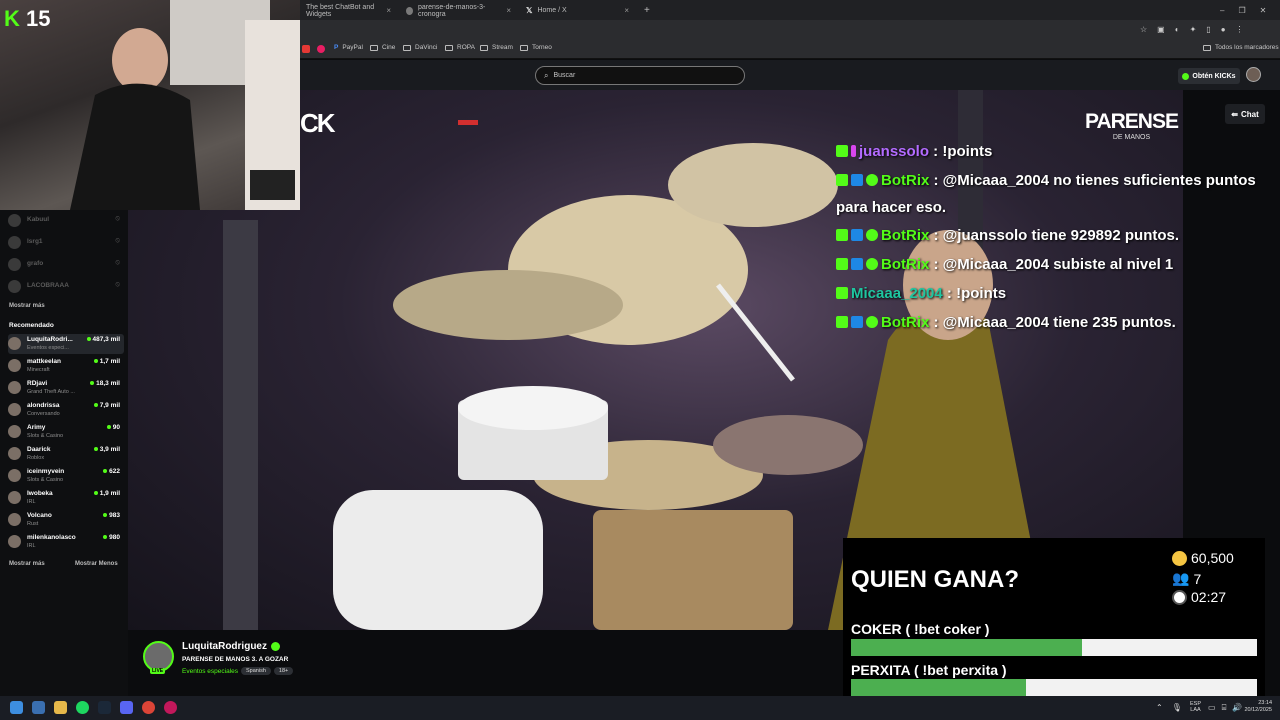 The height and width of the screenshot is (720, 1280). Describe the element at coordinates (460, 47) in the screenshot. I see `bookmark-folder: ROPA` at that location.